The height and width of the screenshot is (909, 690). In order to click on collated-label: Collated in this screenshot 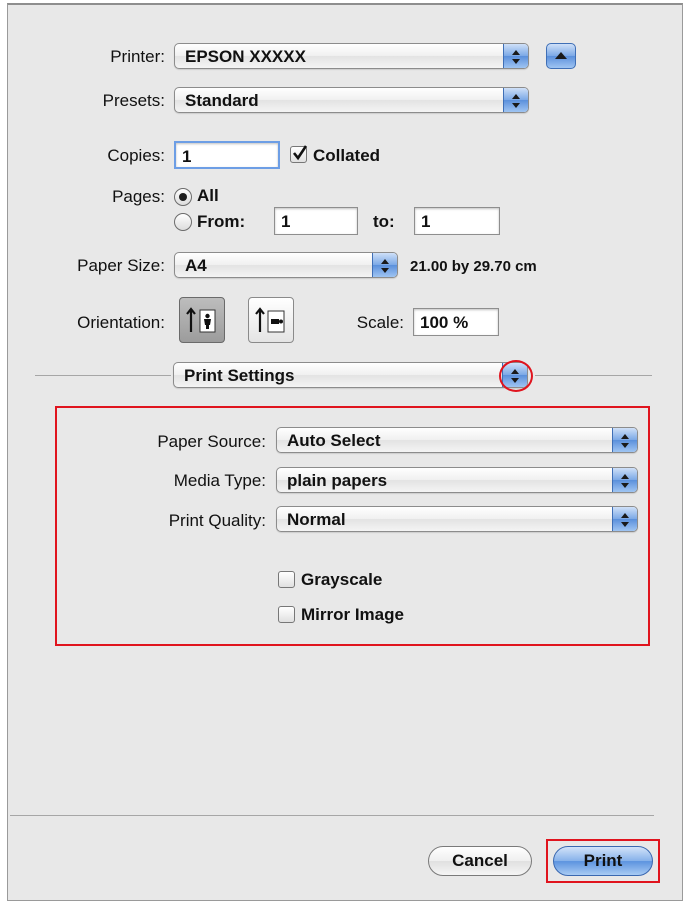, I will do `click(347, 155)`.